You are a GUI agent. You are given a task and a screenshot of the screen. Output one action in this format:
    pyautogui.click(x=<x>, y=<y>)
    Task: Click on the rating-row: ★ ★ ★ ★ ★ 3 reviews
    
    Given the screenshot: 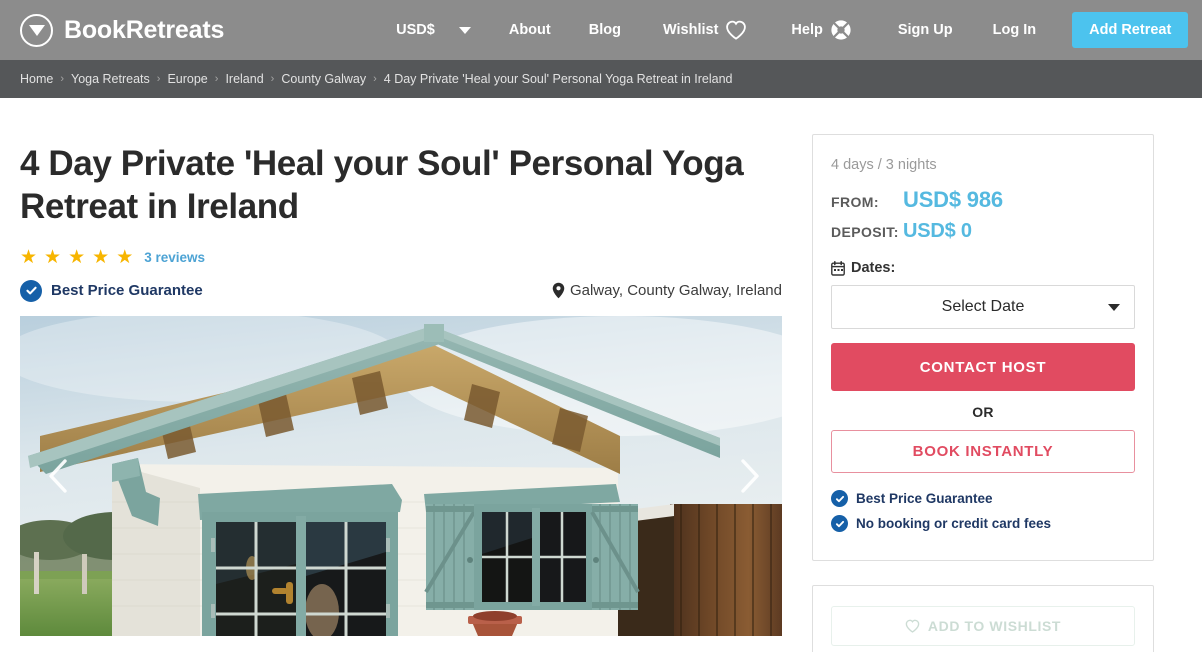 What is the action you would take?
    pyautogui.click(x=401, y=257)
    